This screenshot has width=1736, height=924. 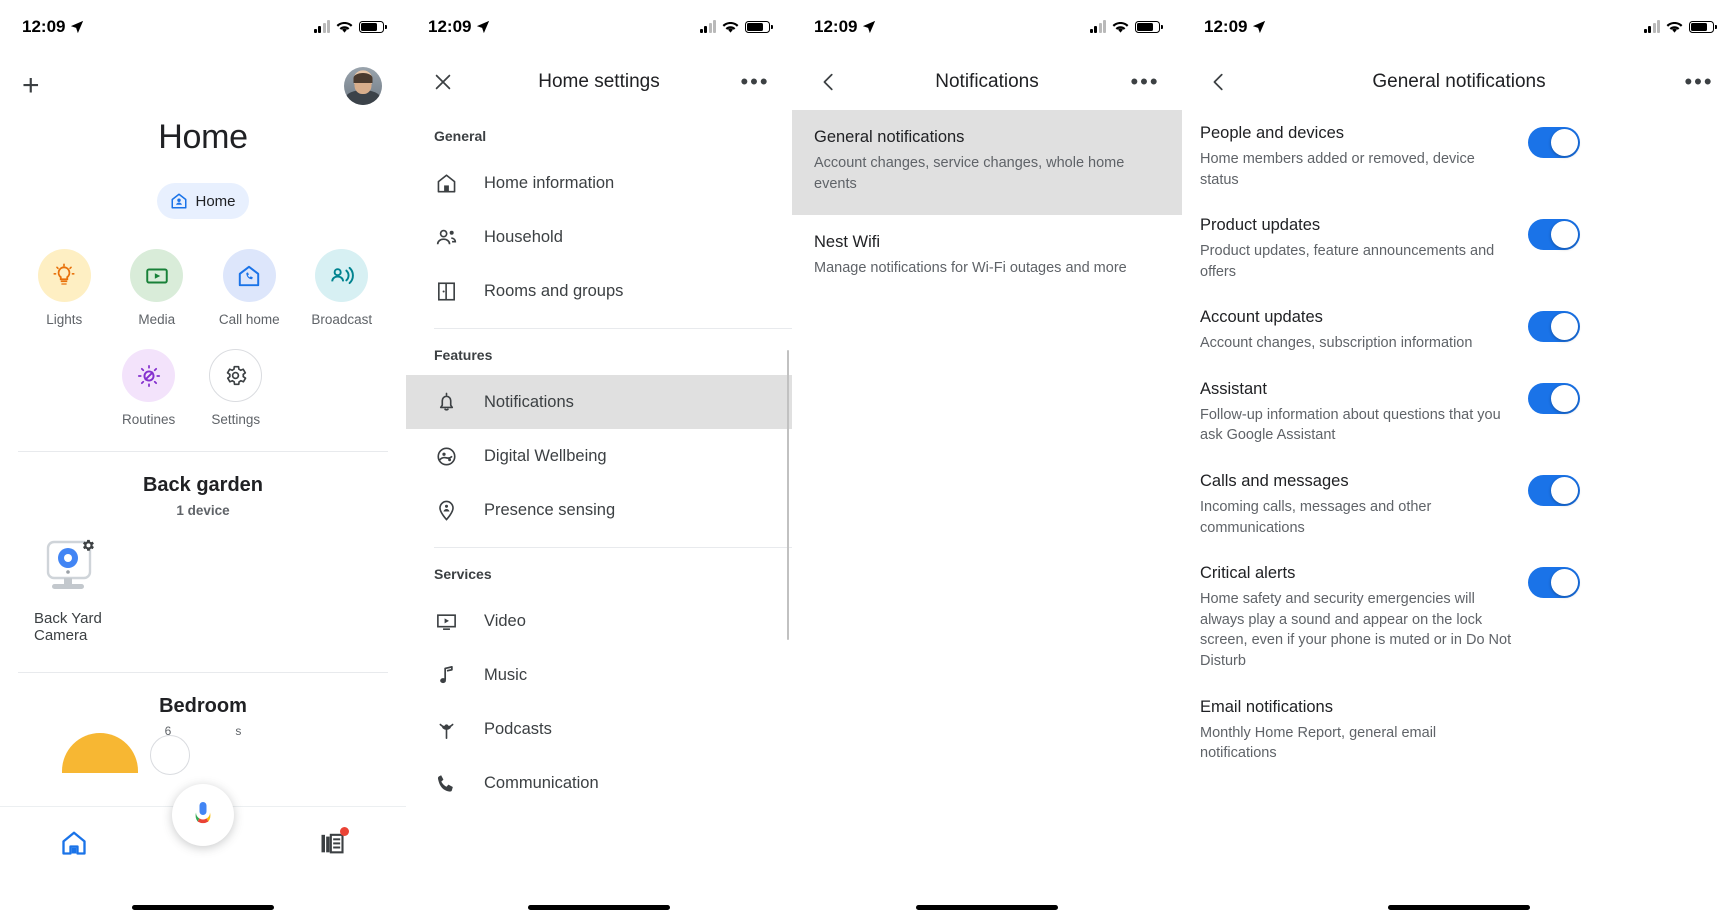 I want to click on setting-title: People and devices, so click(x=1272, y=133).